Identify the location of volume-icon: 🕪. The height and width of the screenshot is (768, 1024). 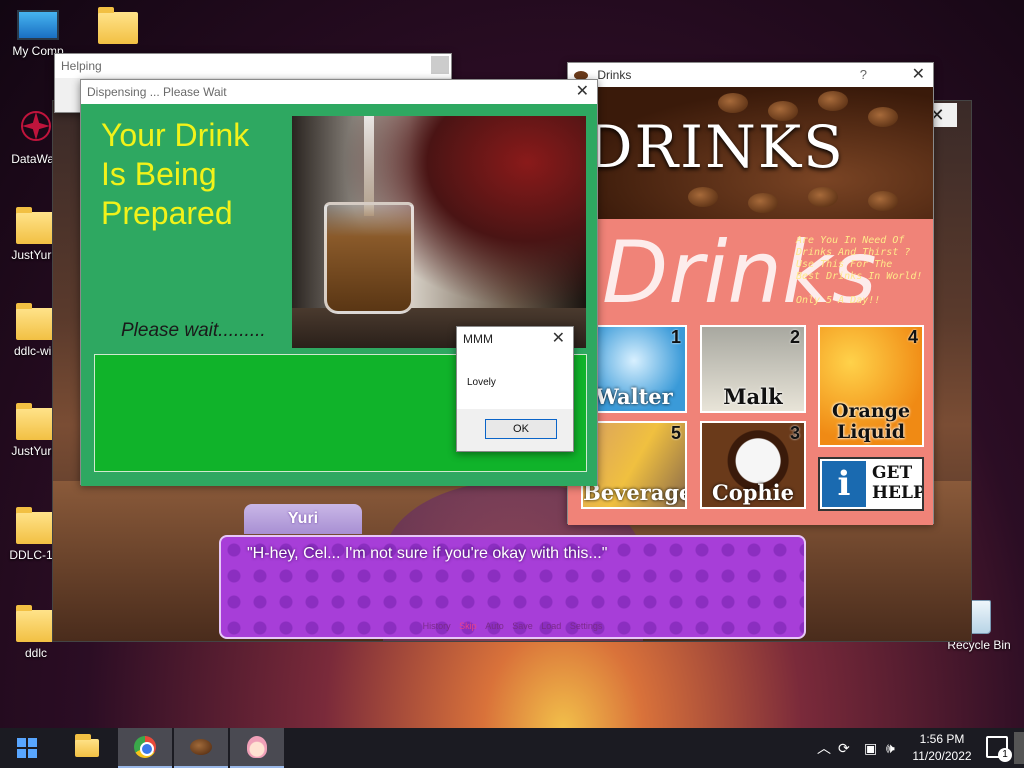
(890, 748).